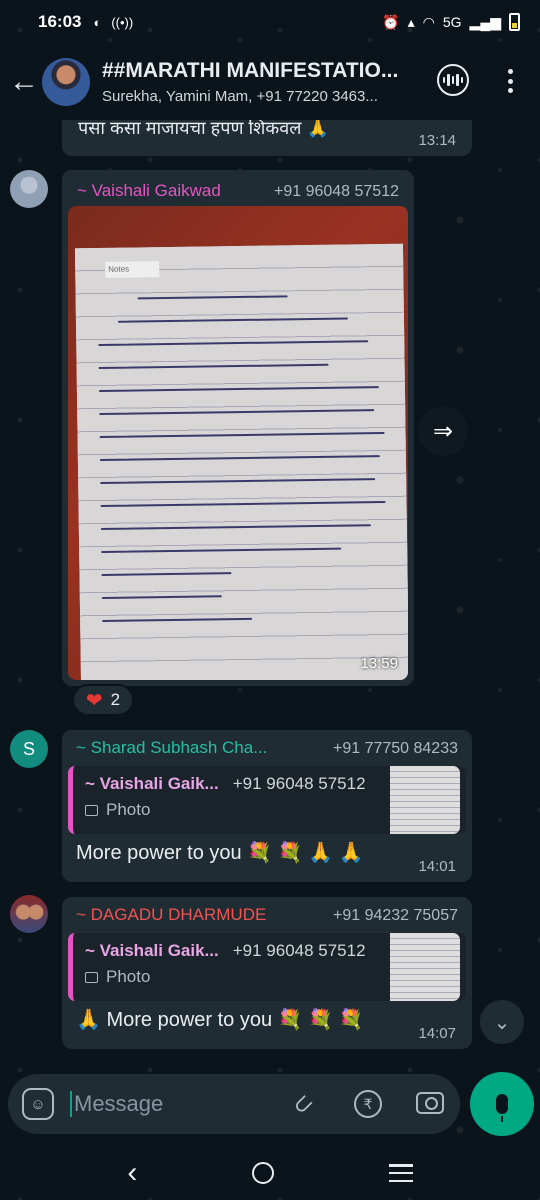 This screenshot has width=540, height=1200. I want to click on sender-phone: +91 77750 84233, so click(395, 748).